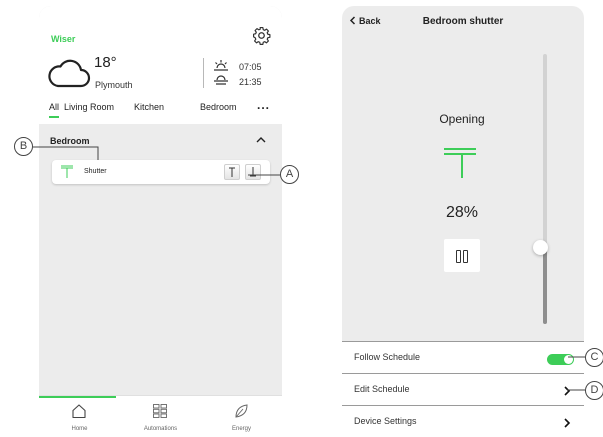  I want to click on follow-schedule-label: Follow Schedule, so click(387, 357).